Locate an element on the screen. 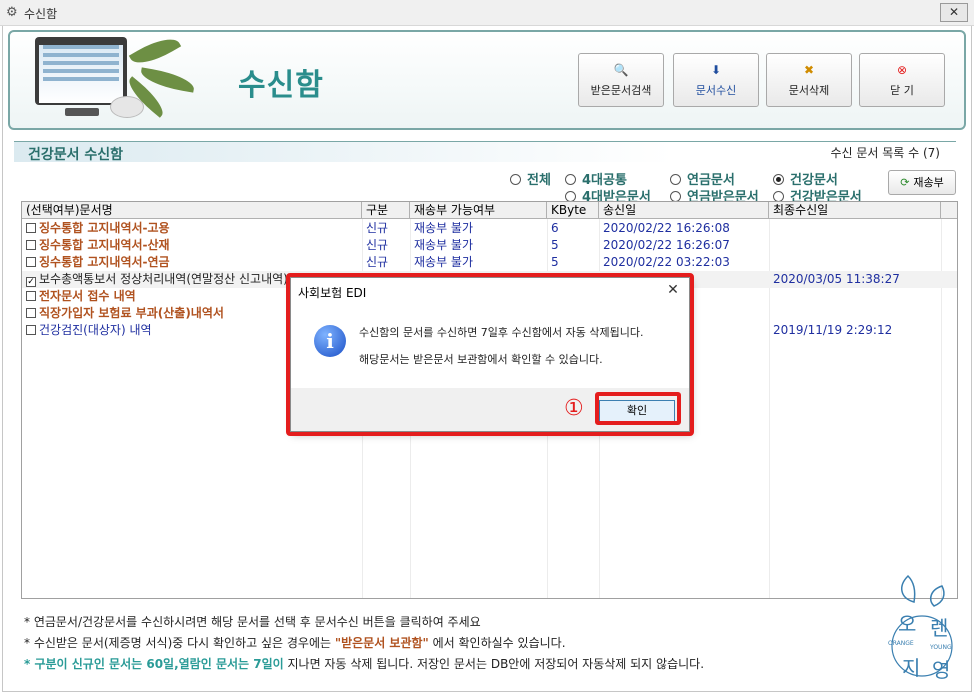 The image size is (974, 692). radio-selected-icon is located at coordinates (778, 179).